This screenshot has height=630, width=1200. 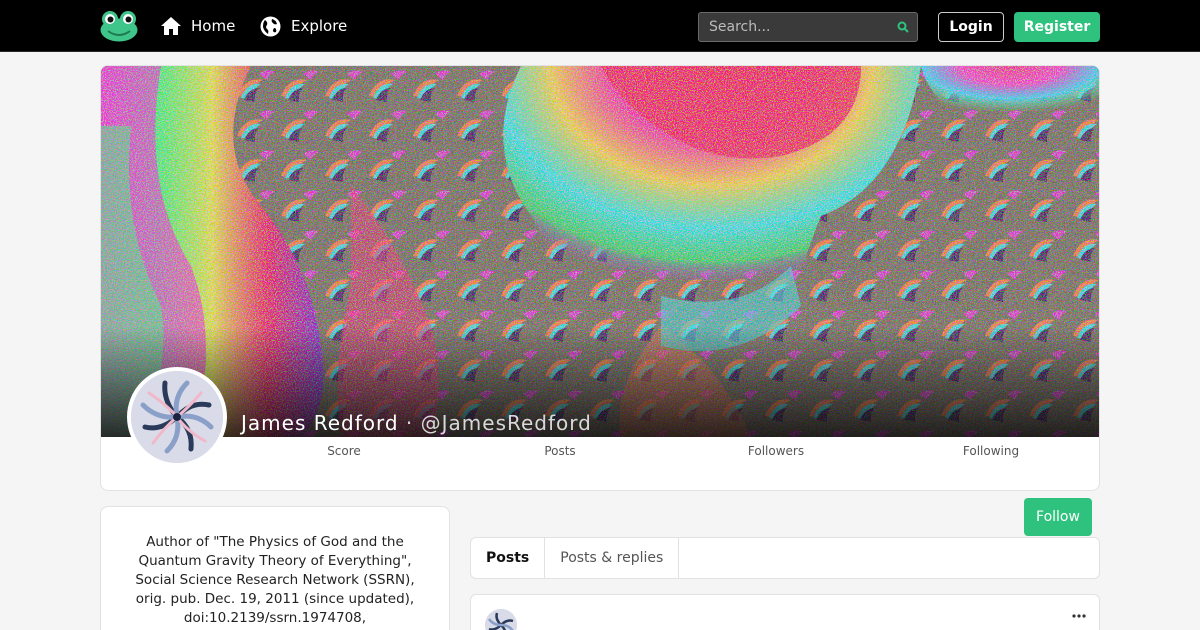 I want to click on search-box, so click(x=808, y=27).